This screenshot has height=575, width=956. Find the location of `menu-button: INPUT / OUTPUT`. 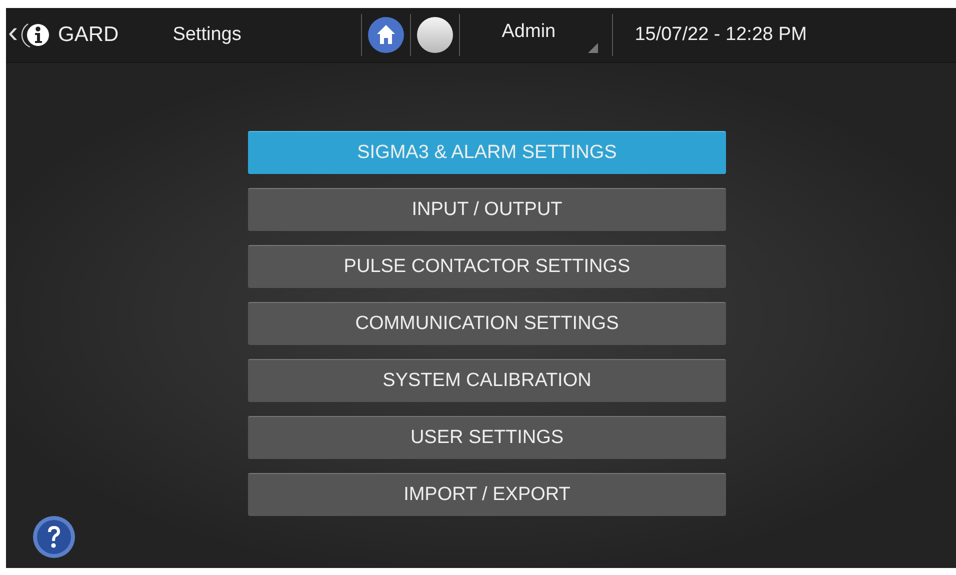

menu-button: INPUT / OUTPUT is located at coordinates (487, 209).